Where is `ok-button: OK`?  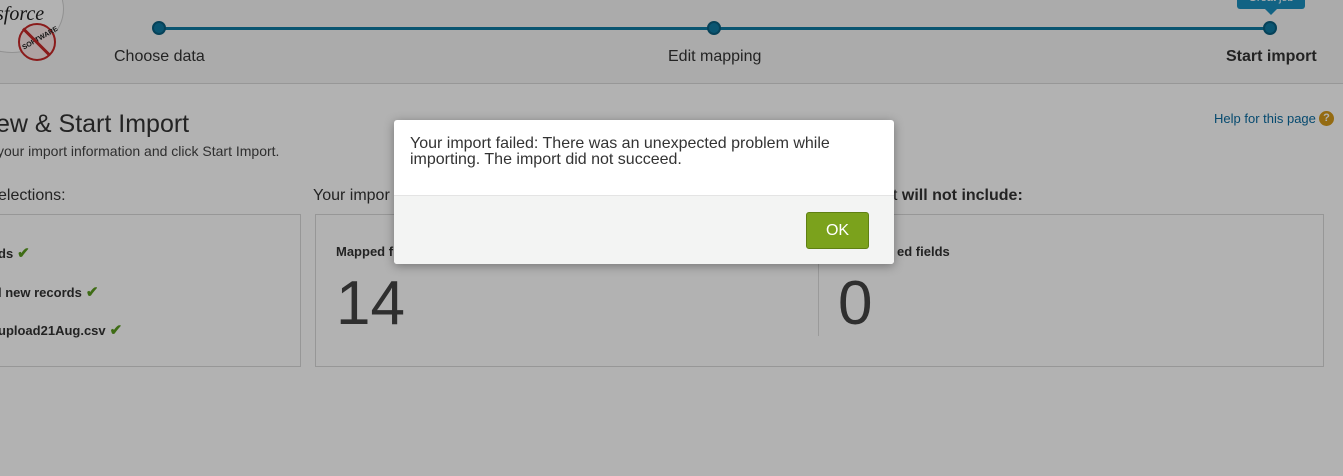 ok-button: OK is located at coordinates (837, 230).